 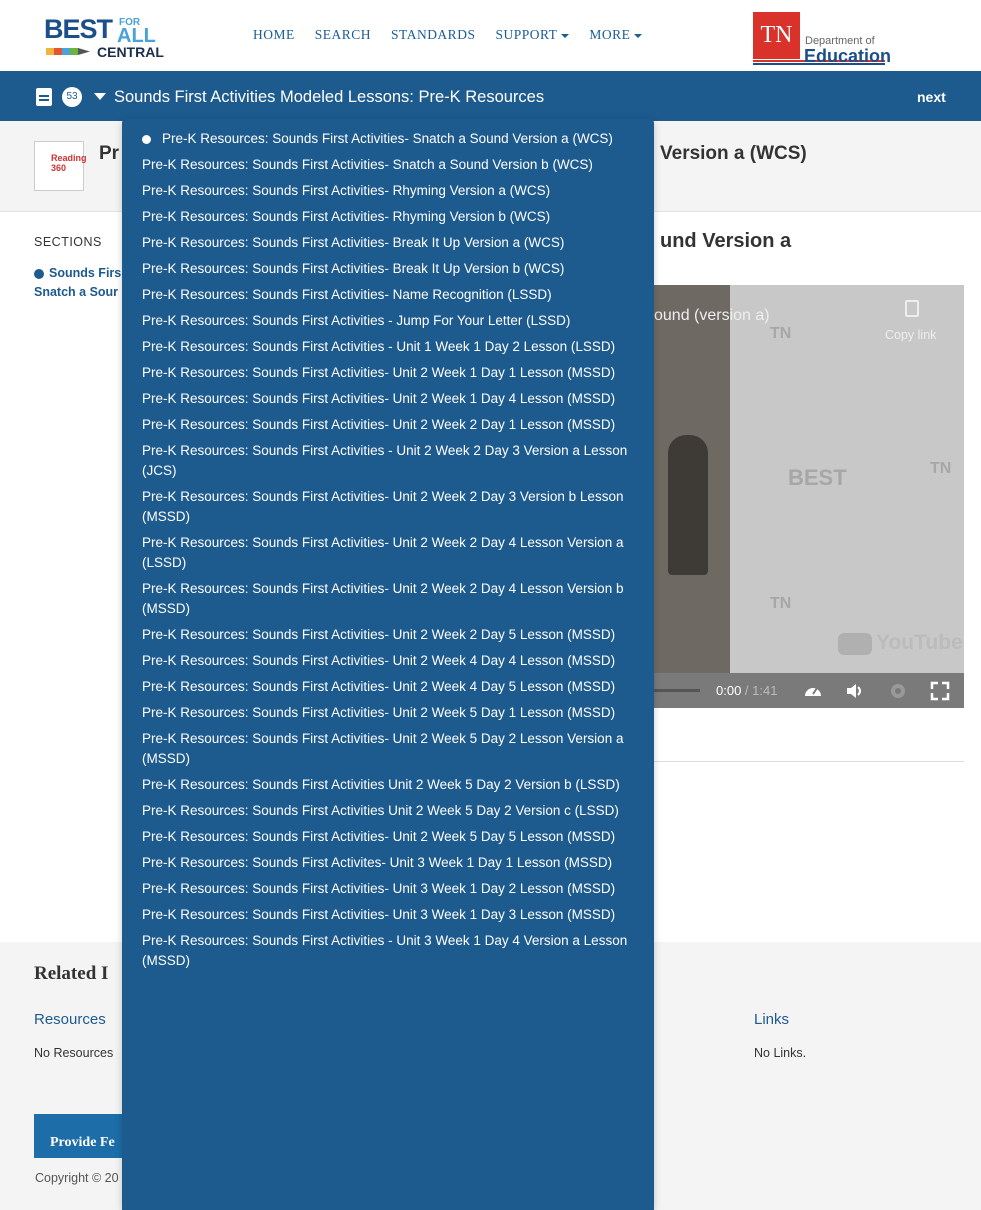 I want to click on video-time-current: 0:00, so click(x=729, y=690).